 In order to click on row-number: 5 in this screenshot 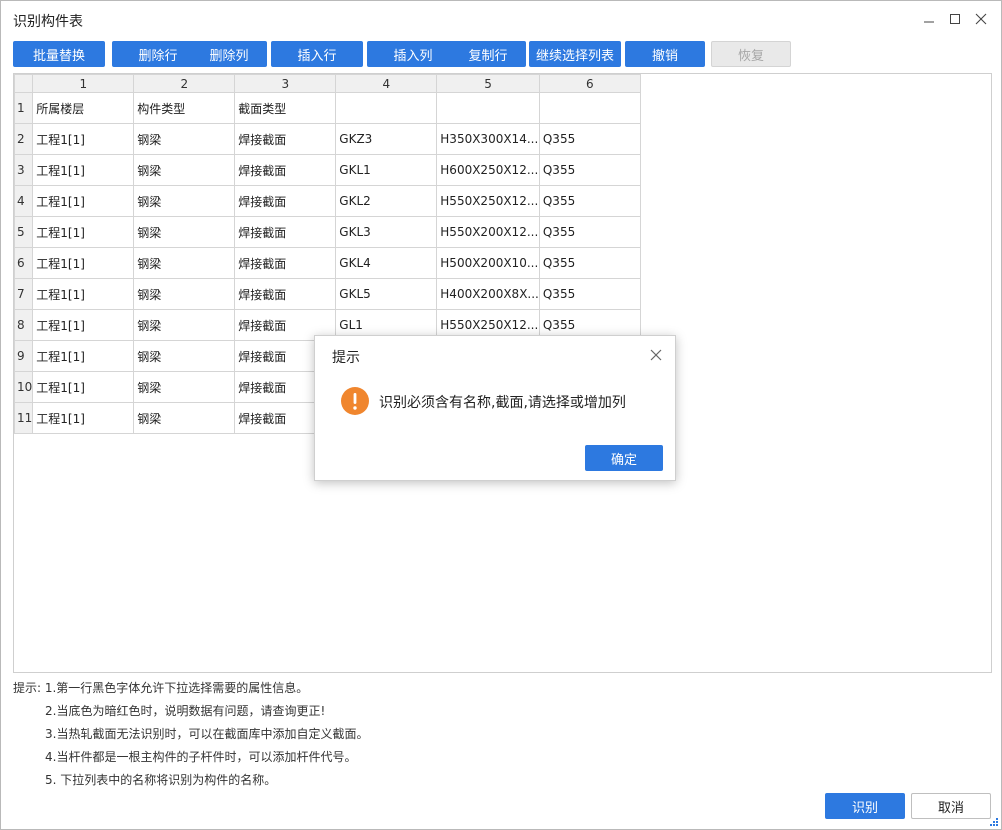, I will do `click(24, 232)`.